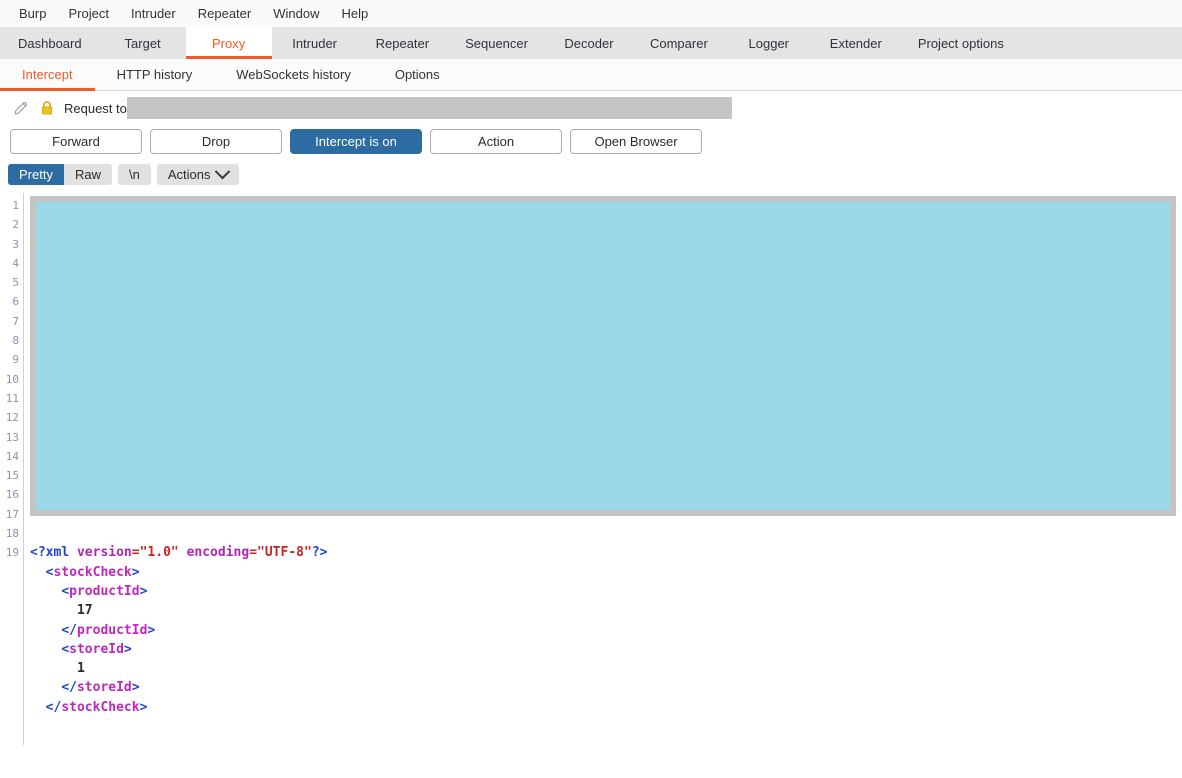 The width and height of the screenshot is (1182, 778). What do you see at coordinates (76, 141) in the screenshot?
I see `forward-button: Forward` at bounding box center [76, 141].